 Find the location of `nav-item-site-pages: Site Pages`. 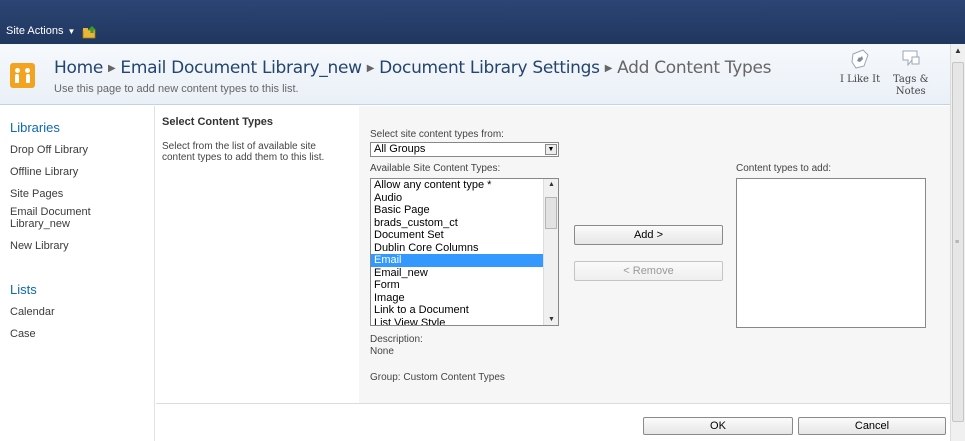

nav-item-site-pages: Site Pages is located at coordinates (80, 194).